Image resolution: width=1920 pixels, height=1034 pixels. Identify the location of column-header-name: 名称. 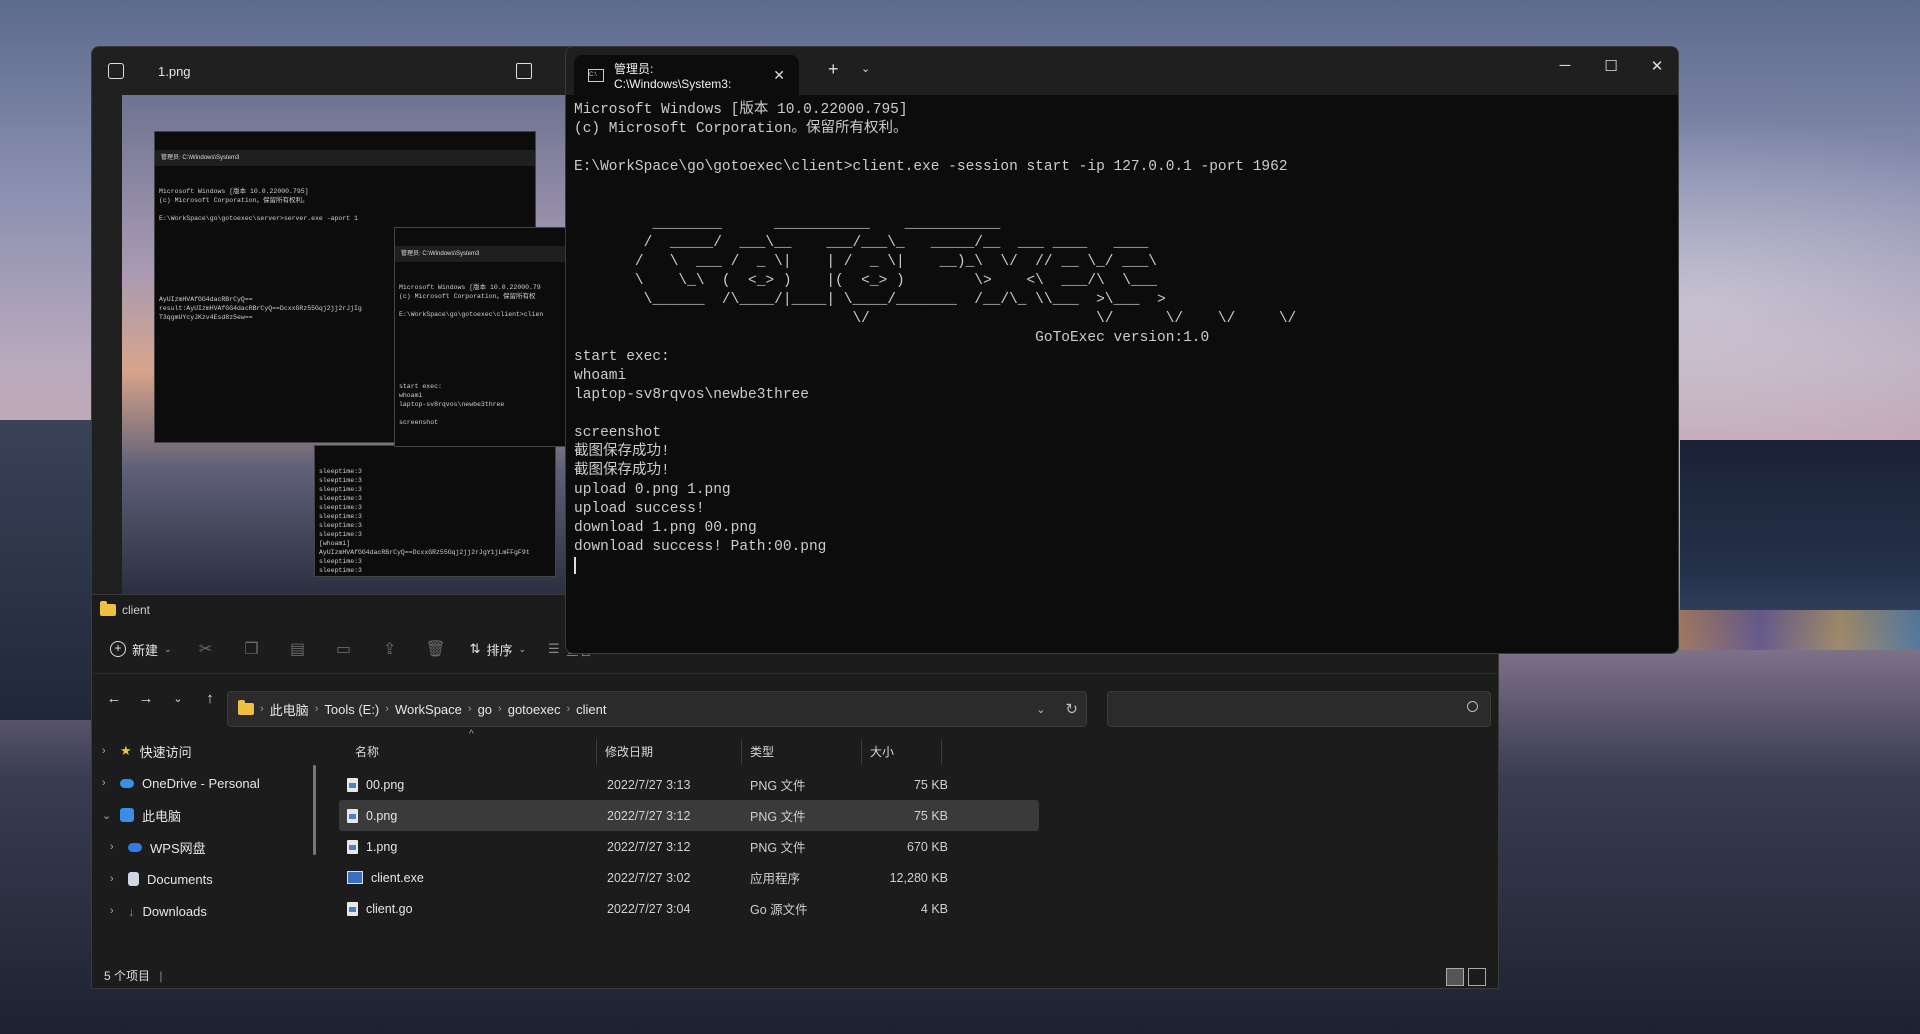
(468, 752).